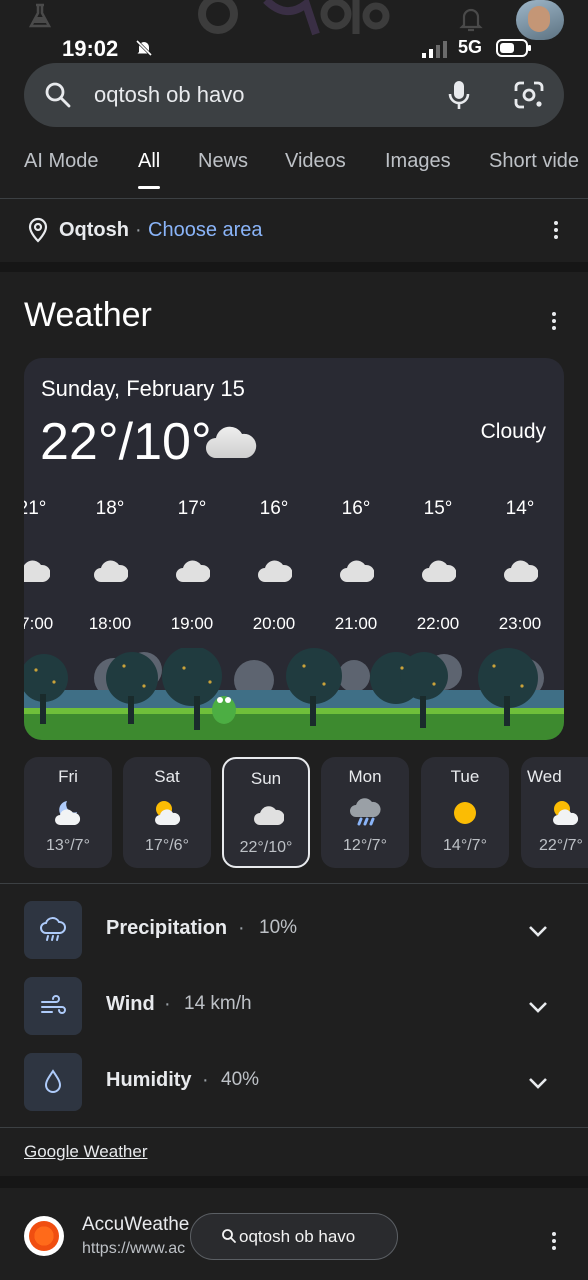  Describe the element at coordinates (540, 20) in the screenshot. I see `account-avatar` at that location.